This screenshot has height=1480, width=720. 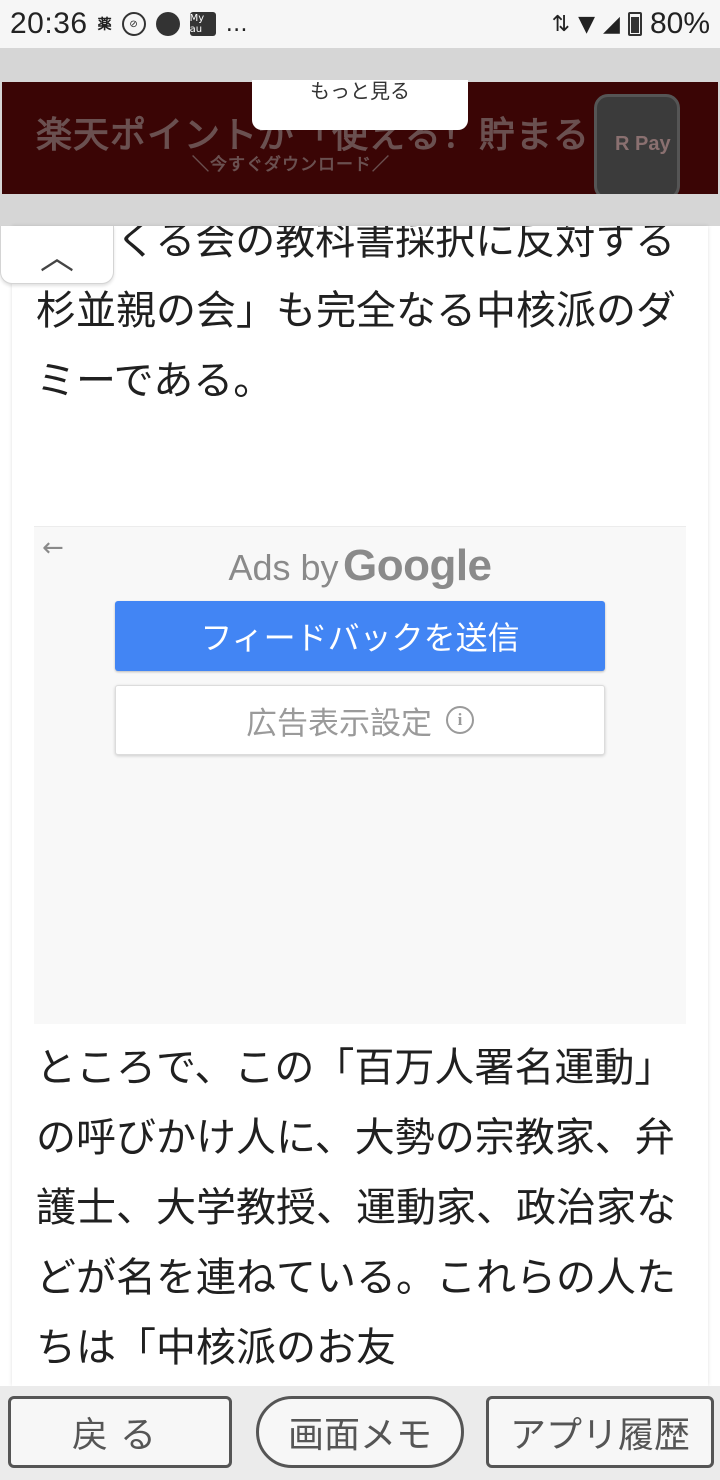 What do you see at coordinates (339, 723) in the screenshot?
I see `ad-settings-label: 広告表示設定` at bounding box center [339, 723].